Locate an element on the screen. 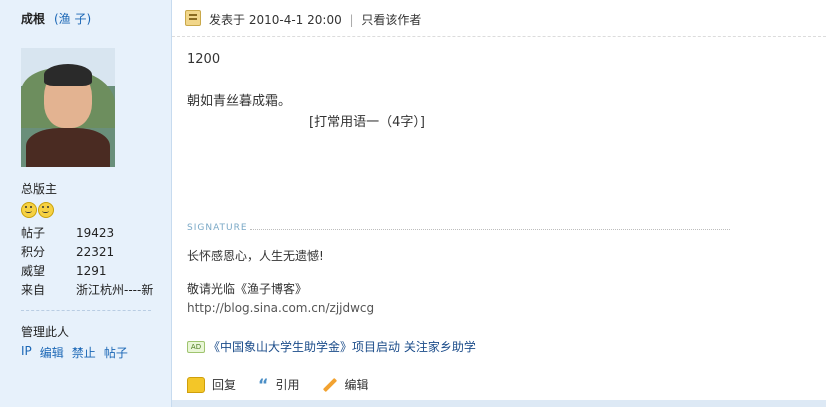 The height and width of the screenshot is (407, 826). stat-row-points: 积分 22321 is located at coordinates (91, 252).